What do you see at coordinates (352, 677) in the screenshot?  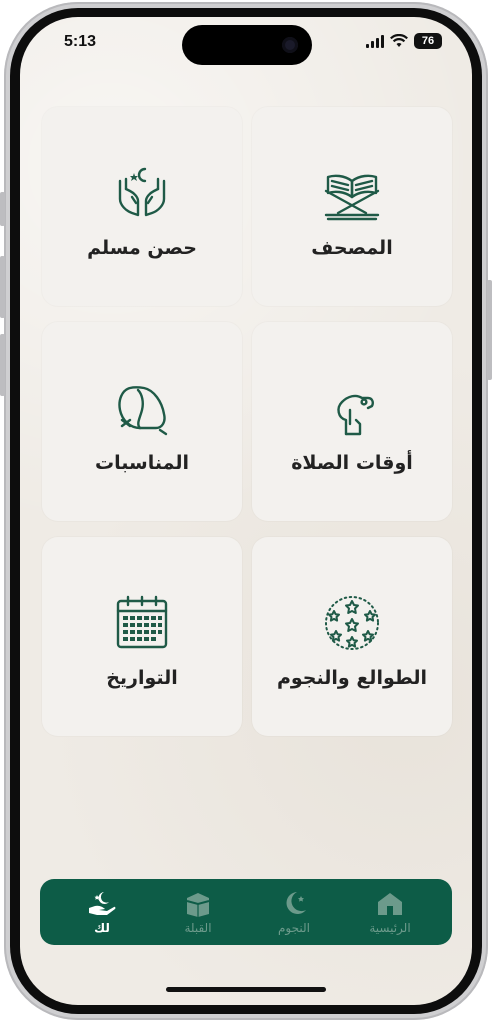 I see `card-label: الطوالع والنجوم` at bounding box center [352, 677].